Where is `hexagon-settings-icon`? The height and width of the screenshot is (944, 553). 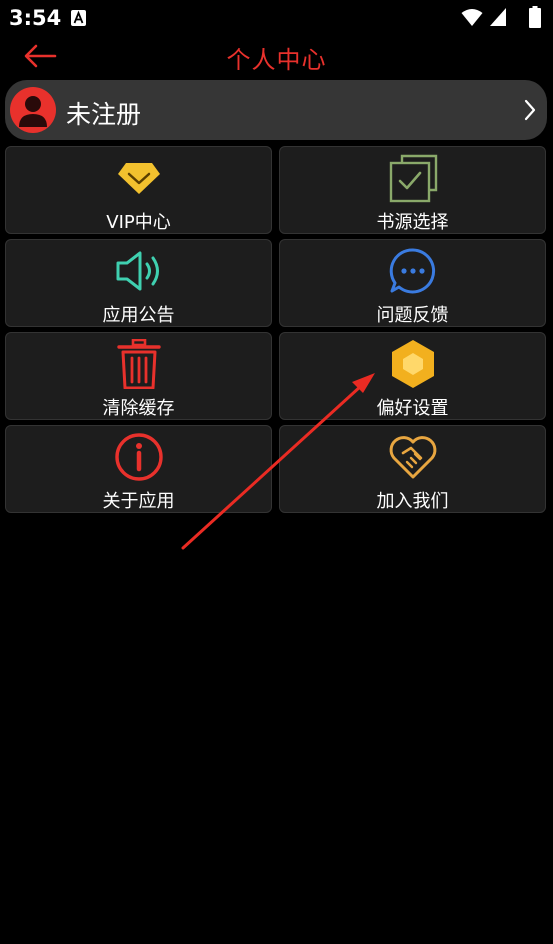
hexagon-settings-icon is located at coordinates (412, 364).